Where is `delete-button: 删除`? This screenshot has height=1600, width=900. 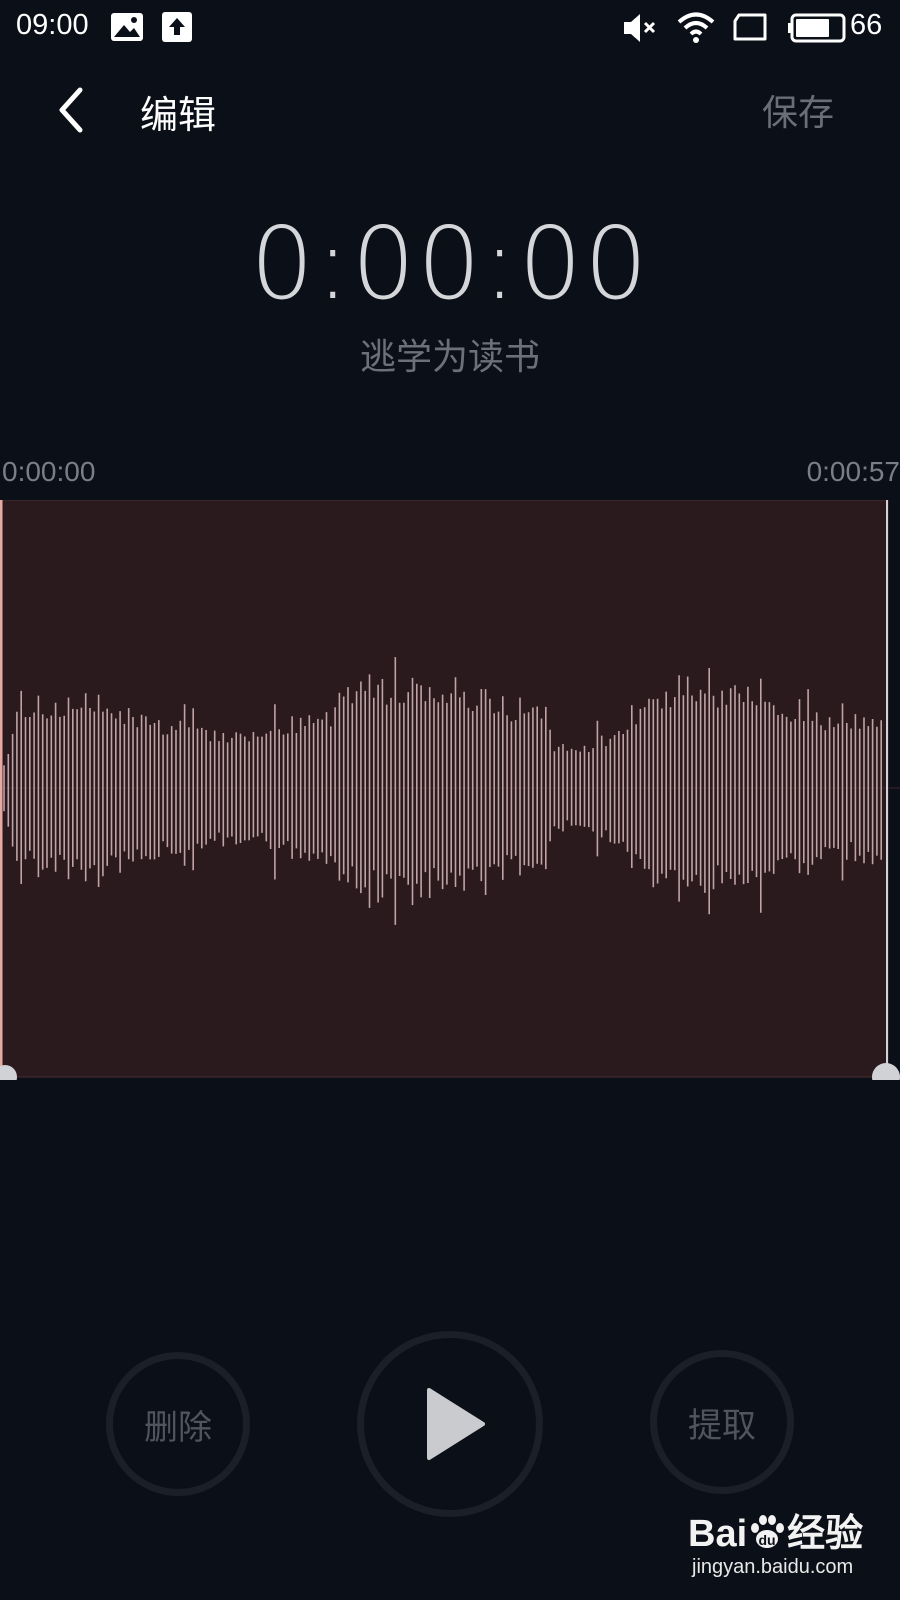 delete-button: 删除 is located at coordinates (178, 1424).